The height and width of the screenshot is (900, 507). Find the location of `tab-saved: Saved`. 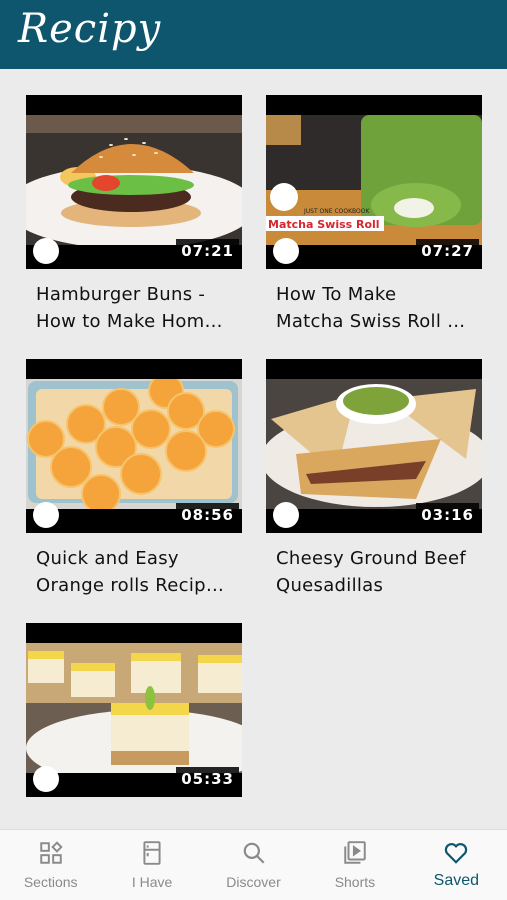

tab-saved: Saved is located at coordinates (456, 865).